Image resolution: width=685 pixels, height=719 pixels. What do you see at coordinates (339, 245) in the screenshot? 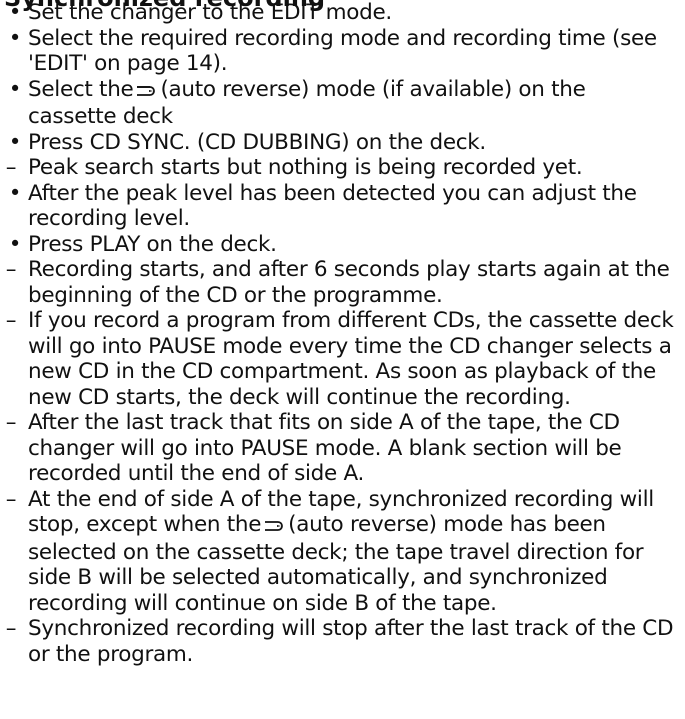
I see `list-item: • Press PLAY on the deck.` at bounding box center [339, 245].